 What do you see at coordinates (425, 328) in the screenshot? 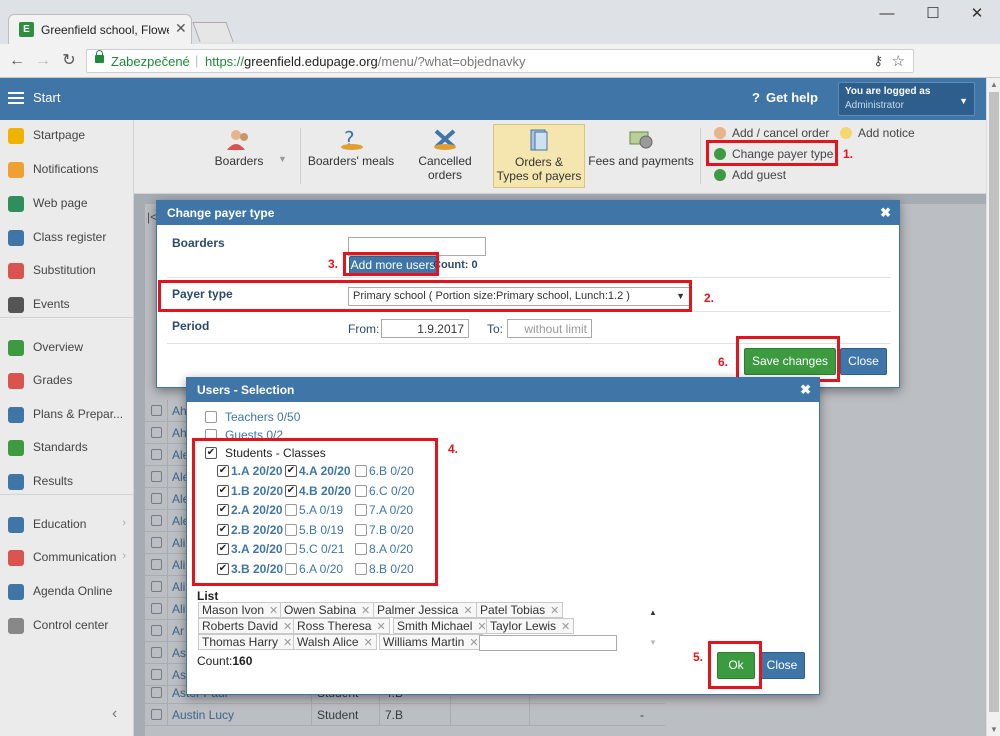
I see `from-date-input: 1.9.2017` at bounding box center [425, 328].